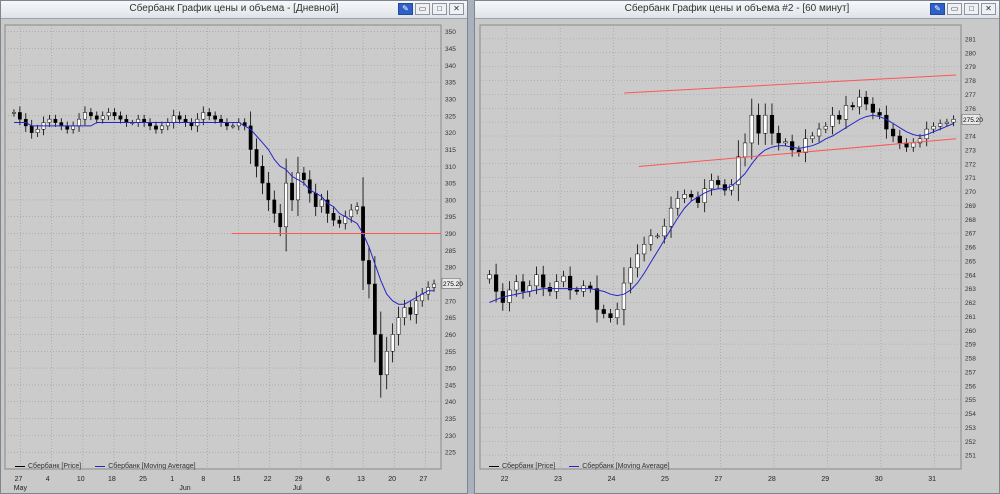 The height and width of the screenshot is (494, 1000). What do you see at coordinates (237, 479) in the screenshot?
I see `x-tick-label: 15` at bounding box center [237, 479].